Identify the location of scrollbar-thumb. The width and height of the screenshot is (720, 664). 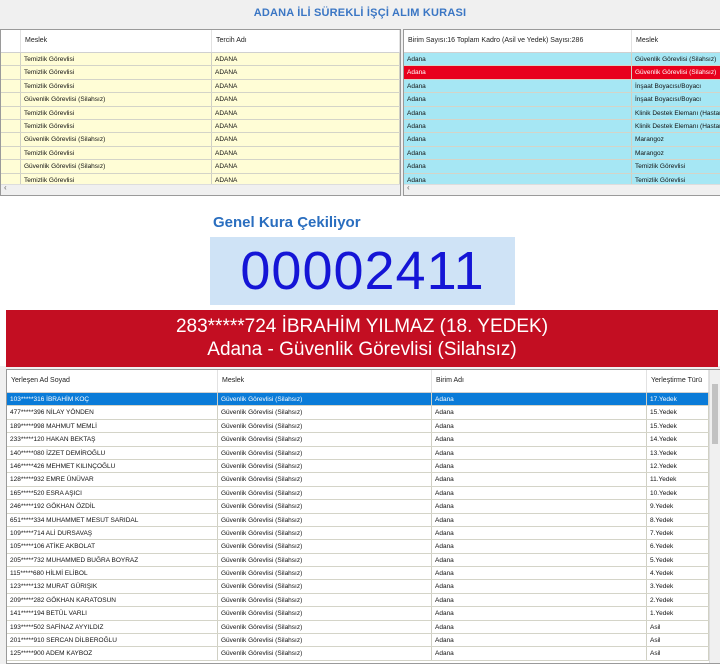
(715, 414).